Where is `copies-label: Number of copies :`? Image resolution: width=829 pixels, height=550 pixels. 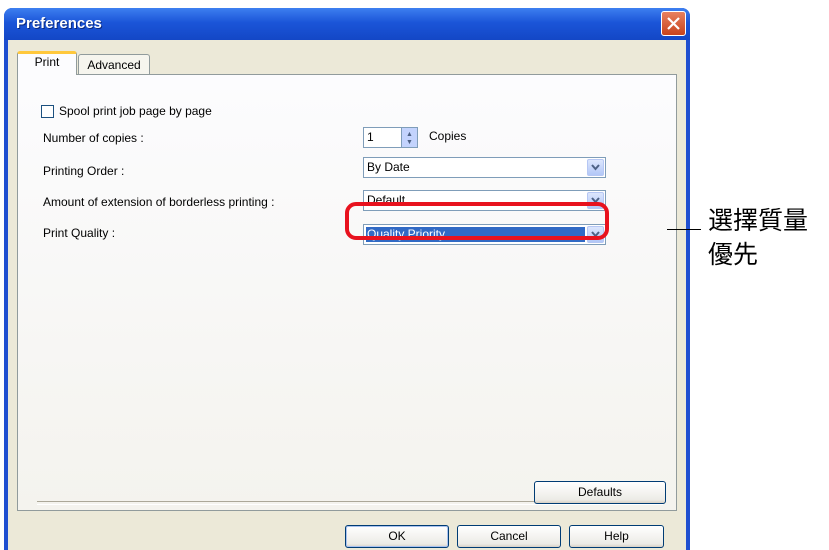
copies-label: Number of copies : is located at coordinates (93, 138).